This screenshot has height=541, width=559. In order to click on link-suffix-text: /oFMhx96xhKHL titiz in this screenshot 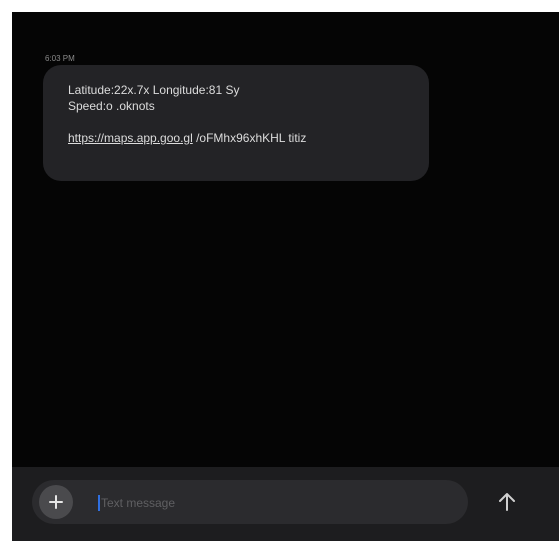, I will do `click(249, 138)`.